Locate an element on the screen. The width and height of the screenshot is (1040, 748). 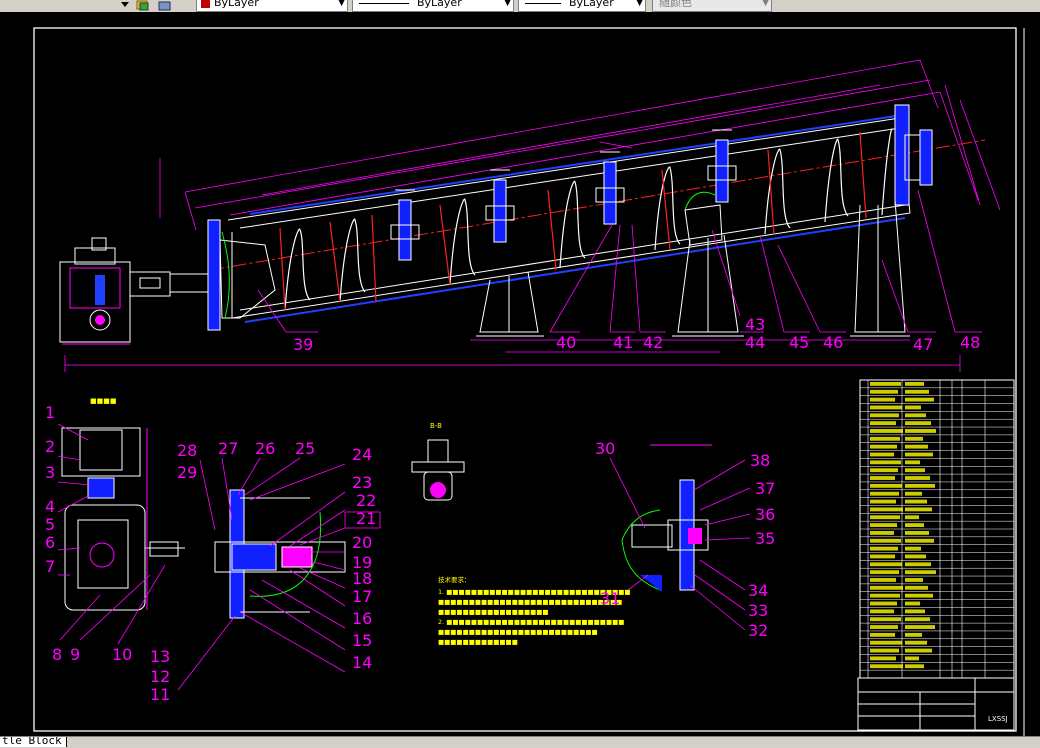
lineweight-combo-value: ByLayer is located at coordinates (591, 4).